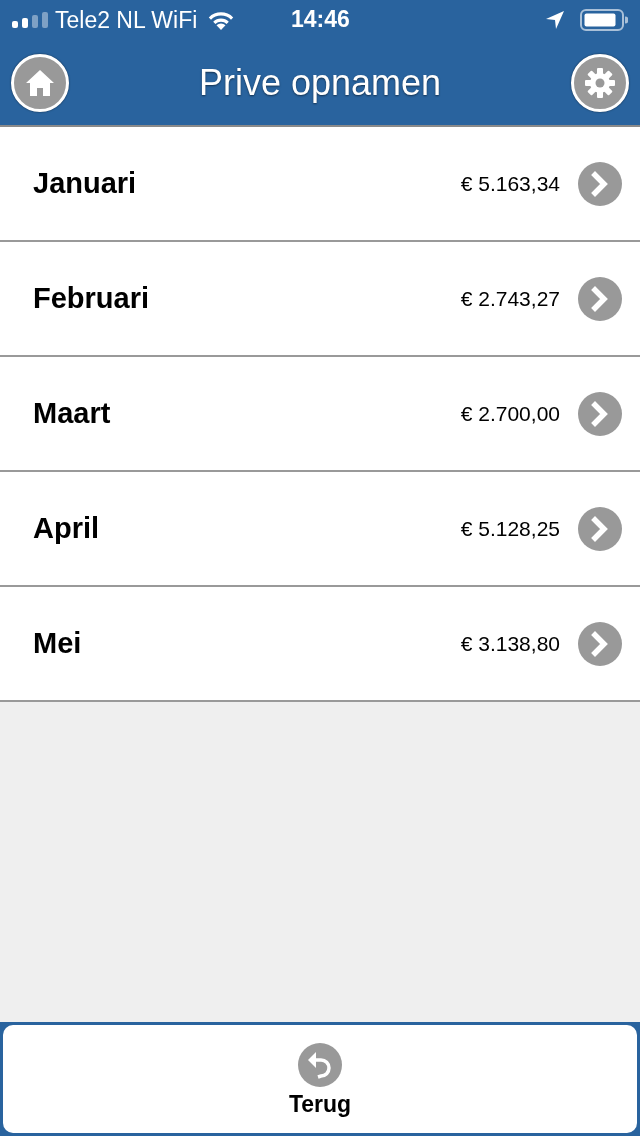 Image resolution: width=640 pixels, height=1136 pixels. What do you see at coordinates (91, 298) in the screenshot?
I see `month-name: Februari` at bounding box center [91, 298].